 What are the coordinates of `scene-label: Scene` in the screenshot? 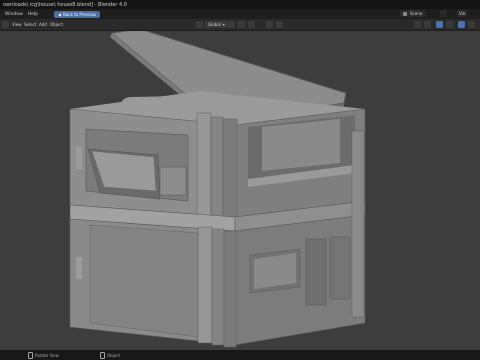 It's located at (416, 13).